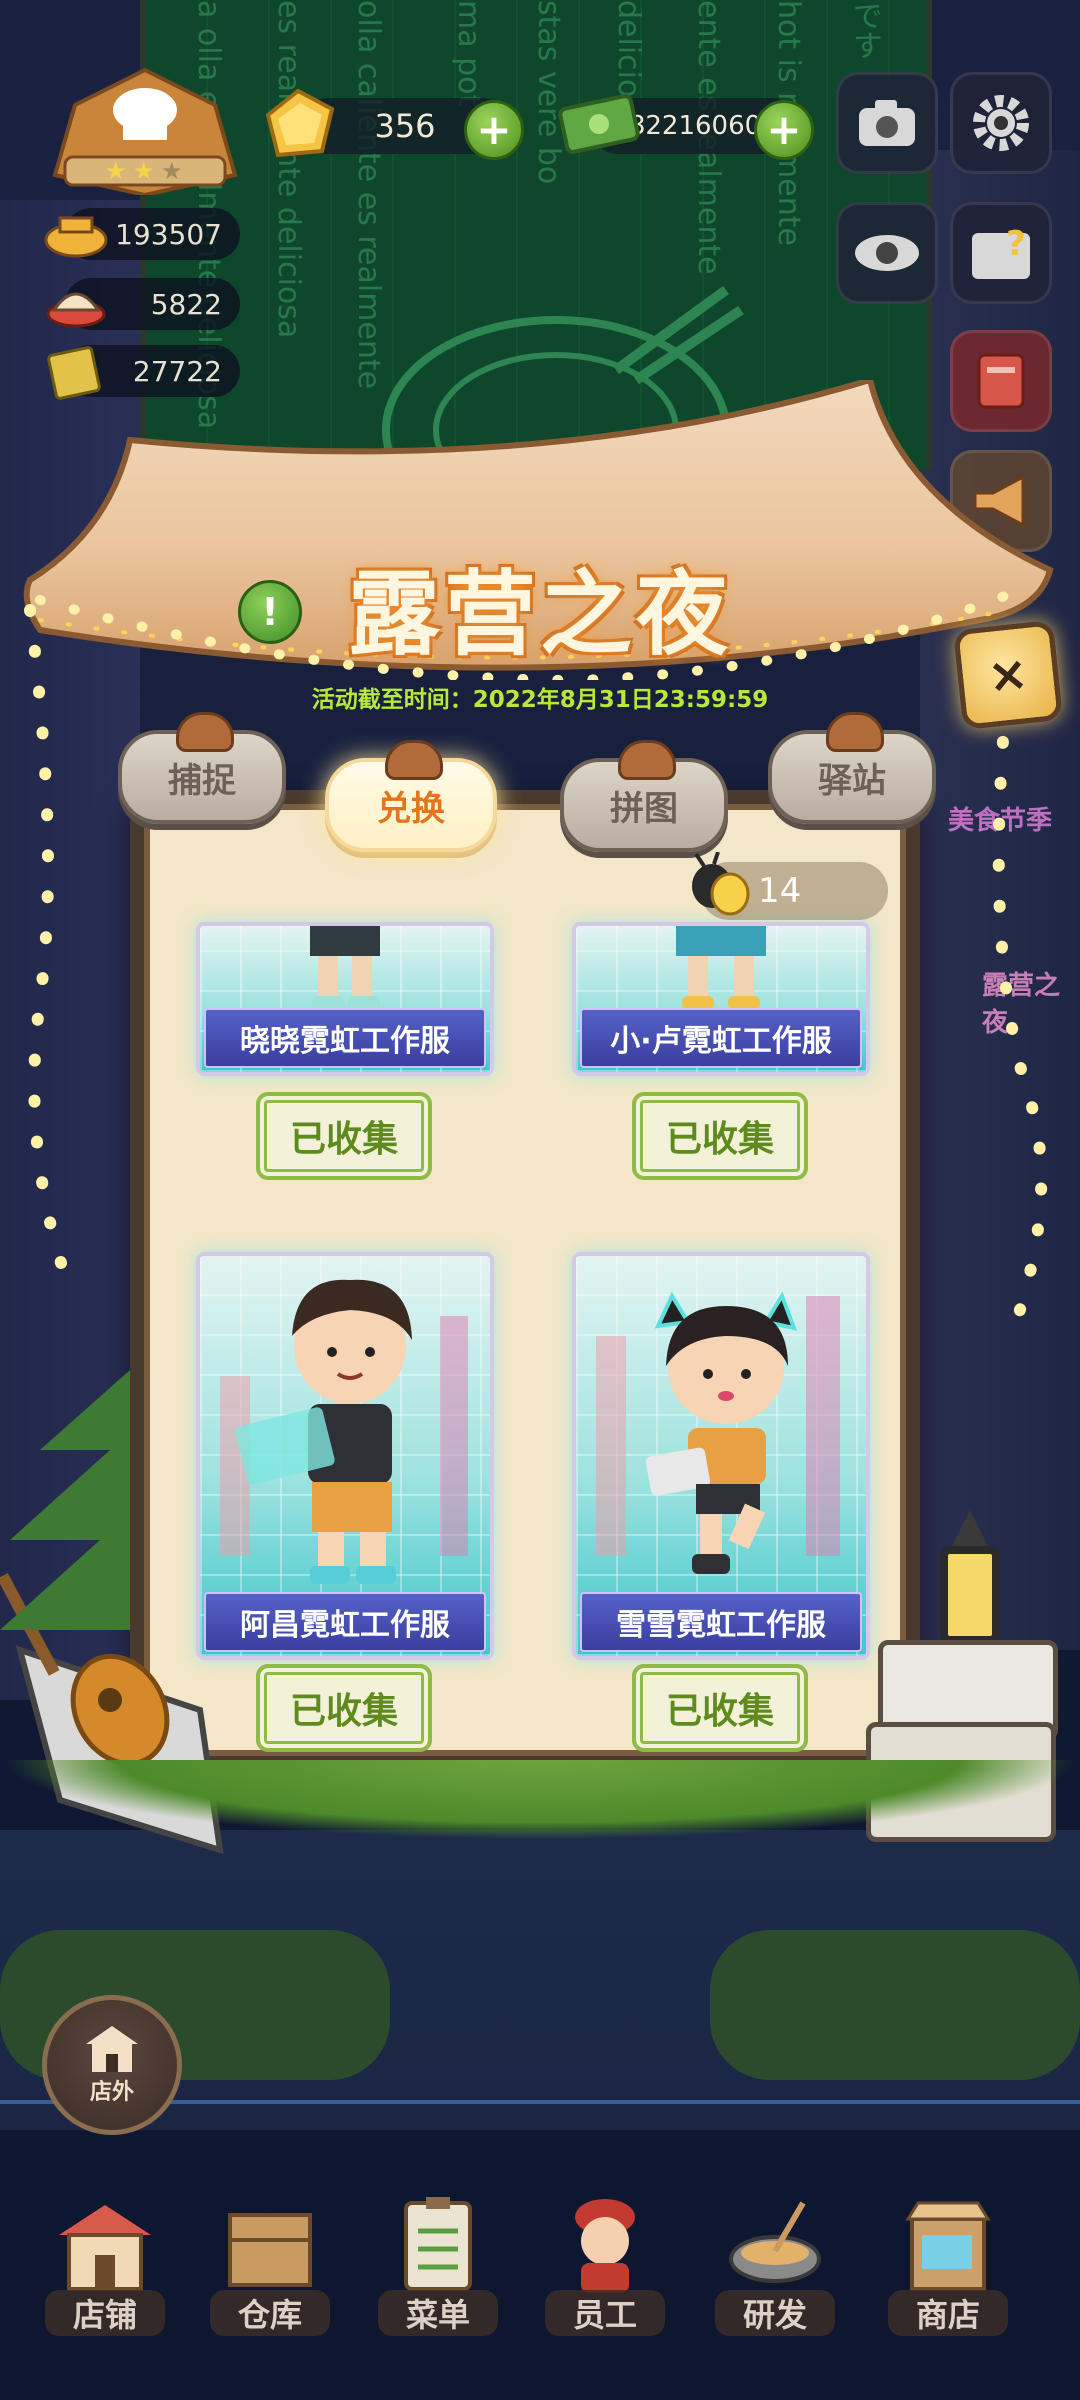 This screenshot has height=2400, width=1080. I want to click on resource-value: 5822, so click(186, 304).